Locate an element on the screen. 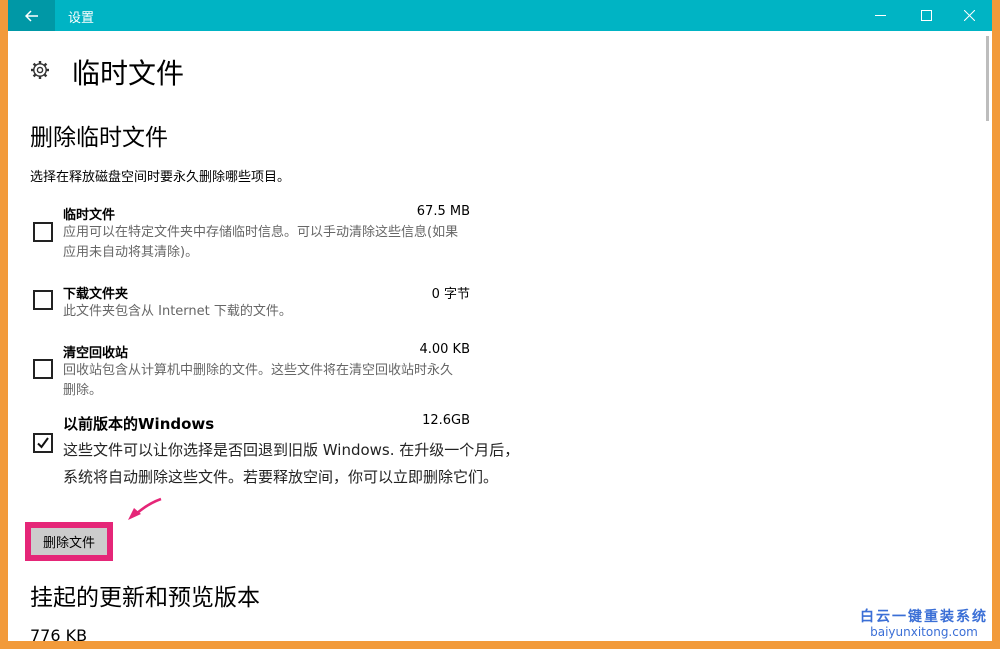 The height and width of the screenshot is (649, 1000). section-title: 删除临时文件 is located at coordinates (99, 138).